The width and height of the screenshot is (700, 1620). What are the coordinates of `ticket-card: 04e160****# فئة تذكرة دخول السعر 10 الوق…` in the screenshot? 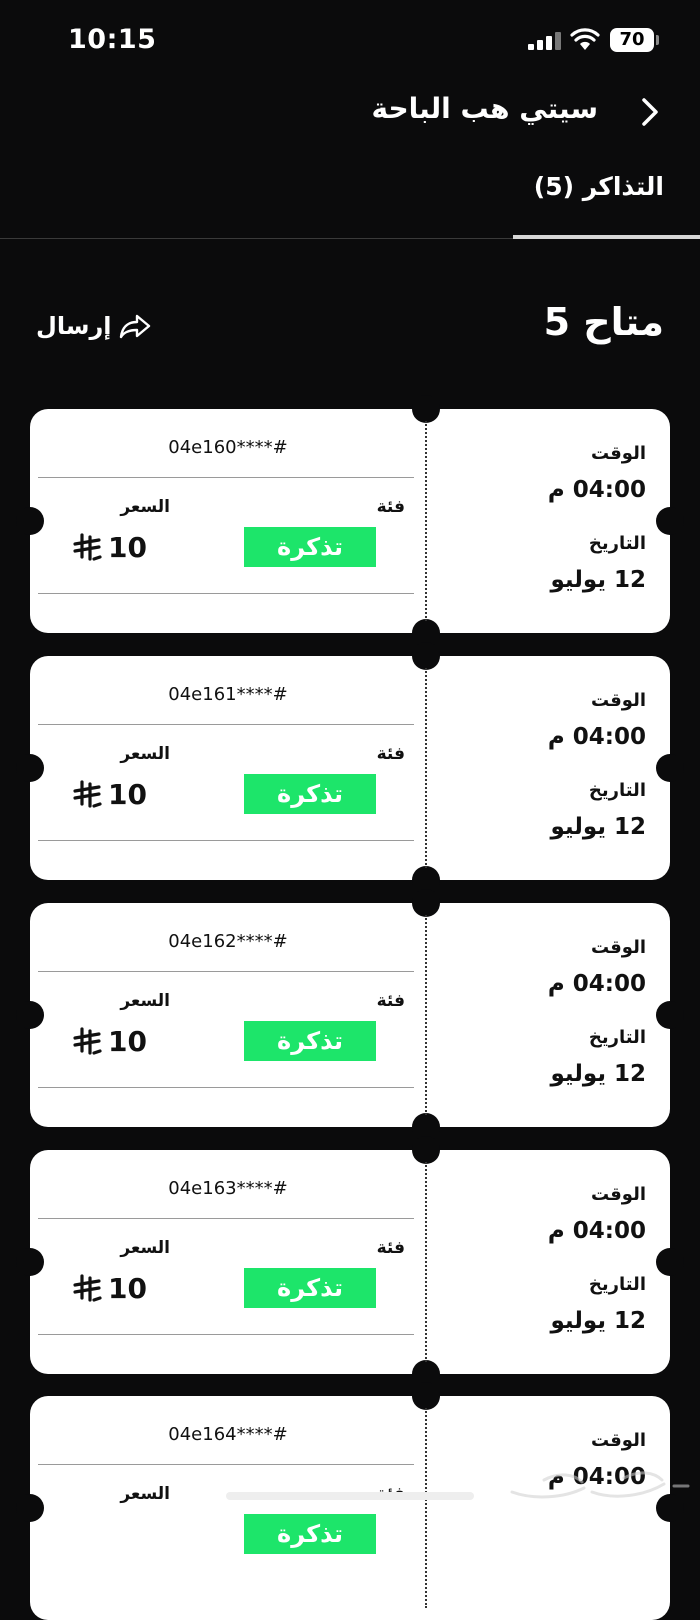 It's located at (350, 521).